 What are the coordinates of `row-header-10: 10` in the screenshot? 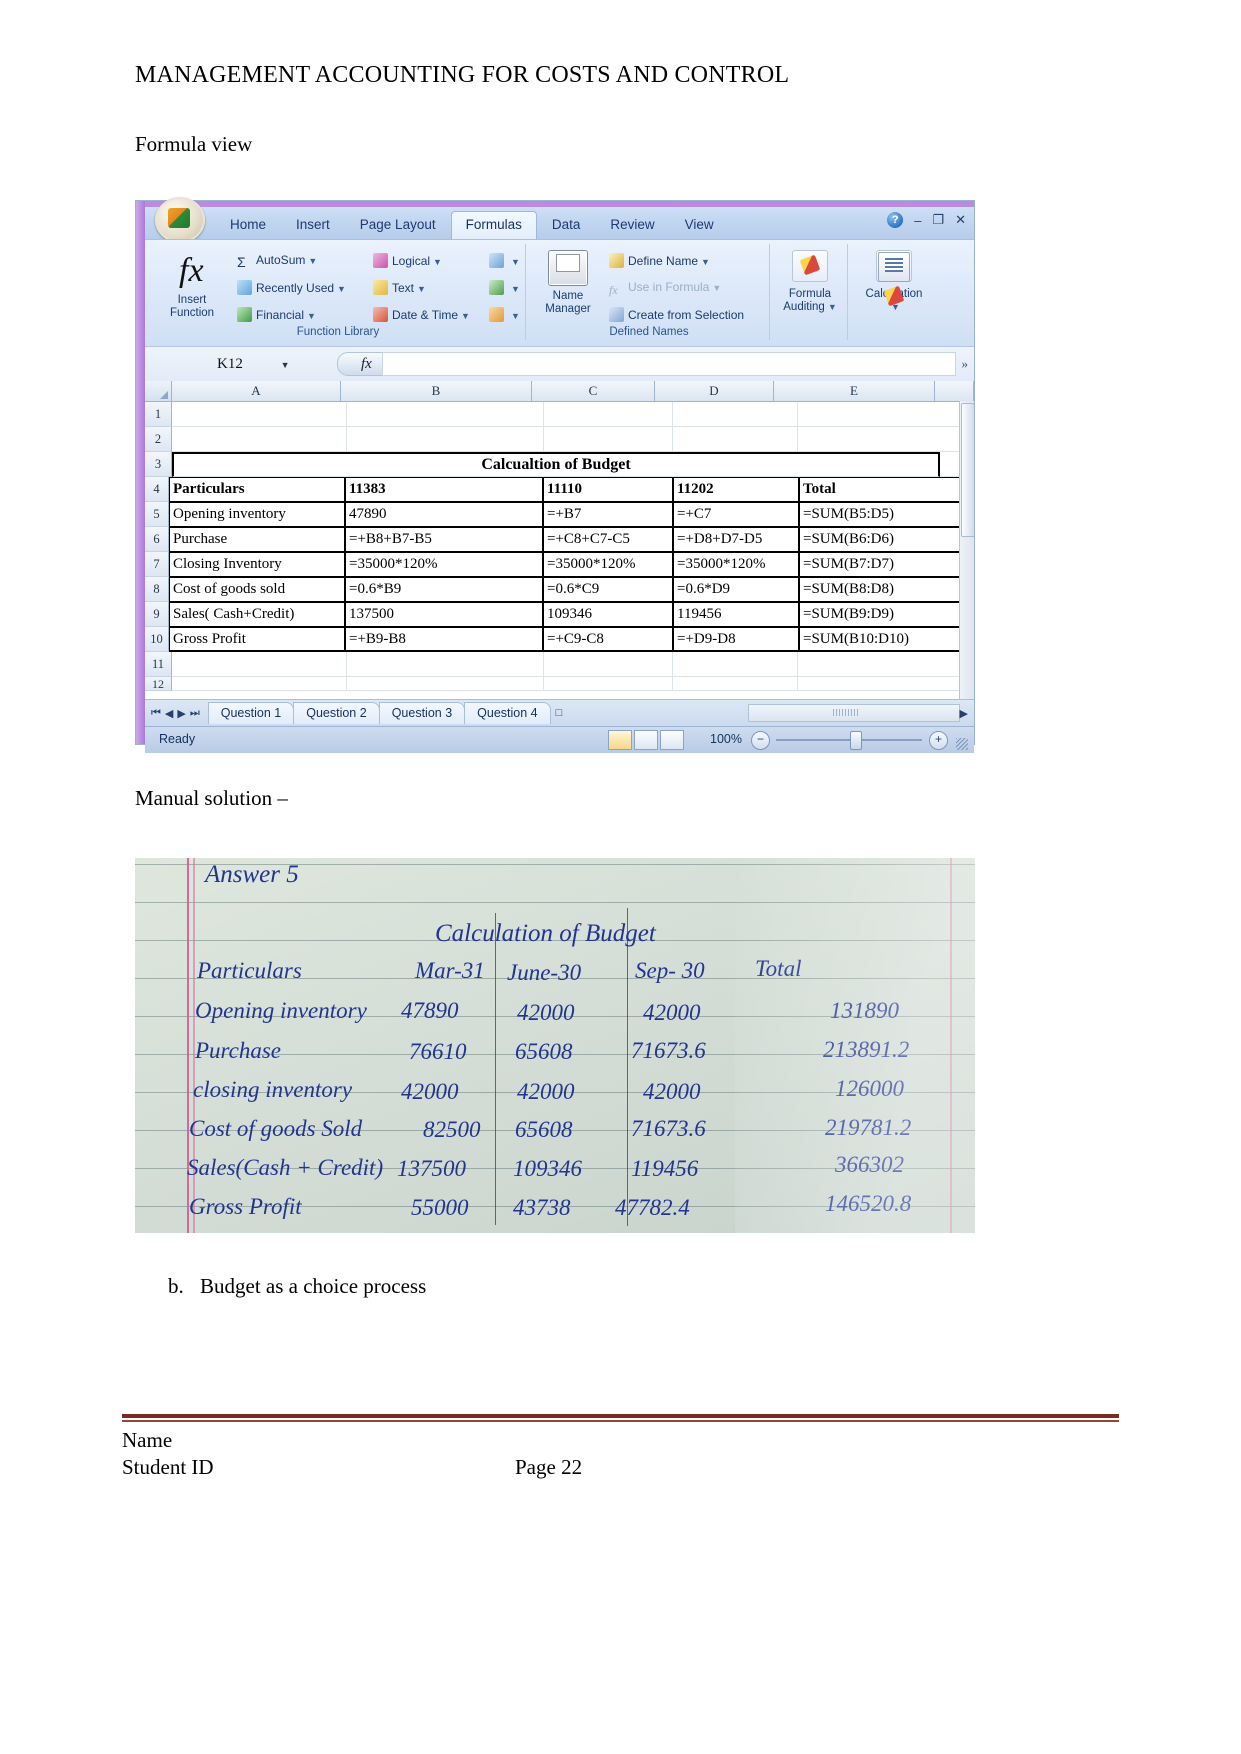 It's located at (157, 639).